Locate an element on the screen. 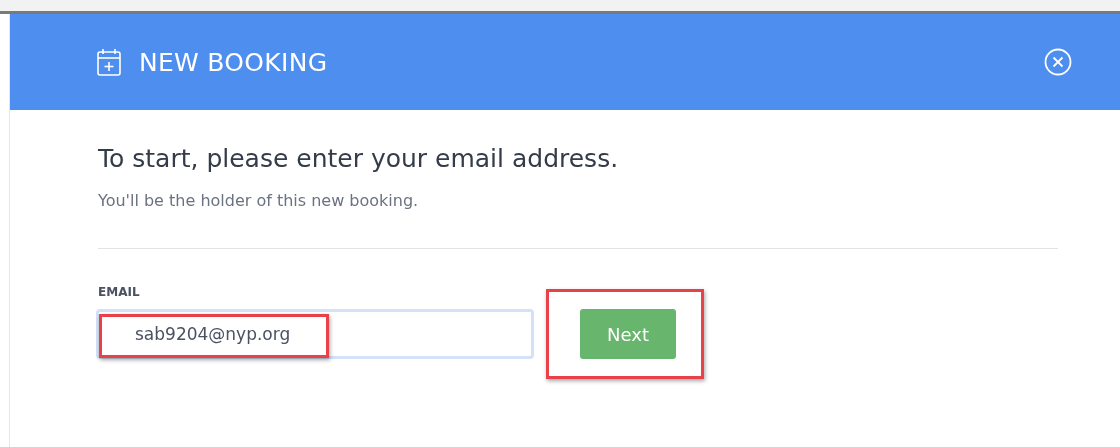 The width and height of the screenshot is (1120, 447). calendar-add-icon is located at coordinates (109, 62).